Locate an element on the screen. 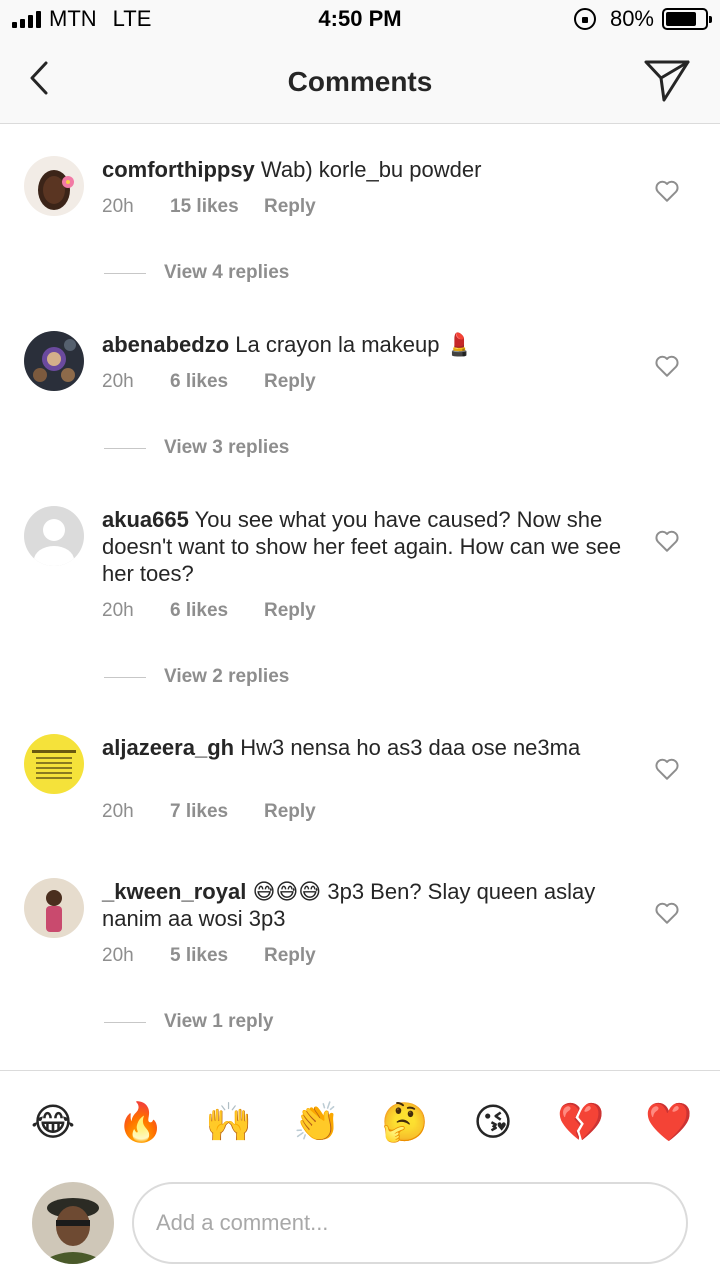 The width and height of the screenshot is (720, 1280). page-title: Comments is located at coordinates (360, 81).